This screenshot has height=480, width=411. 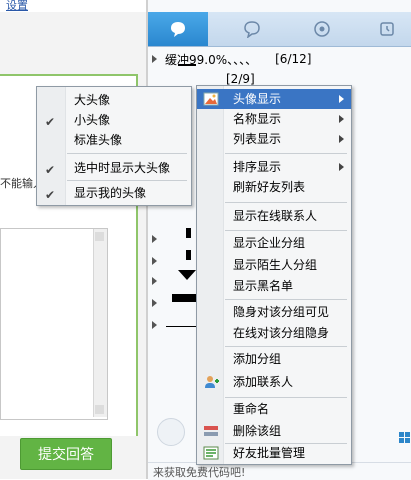 I want to click on menu-item-label: 删除该组, so click(x=257, y=431).